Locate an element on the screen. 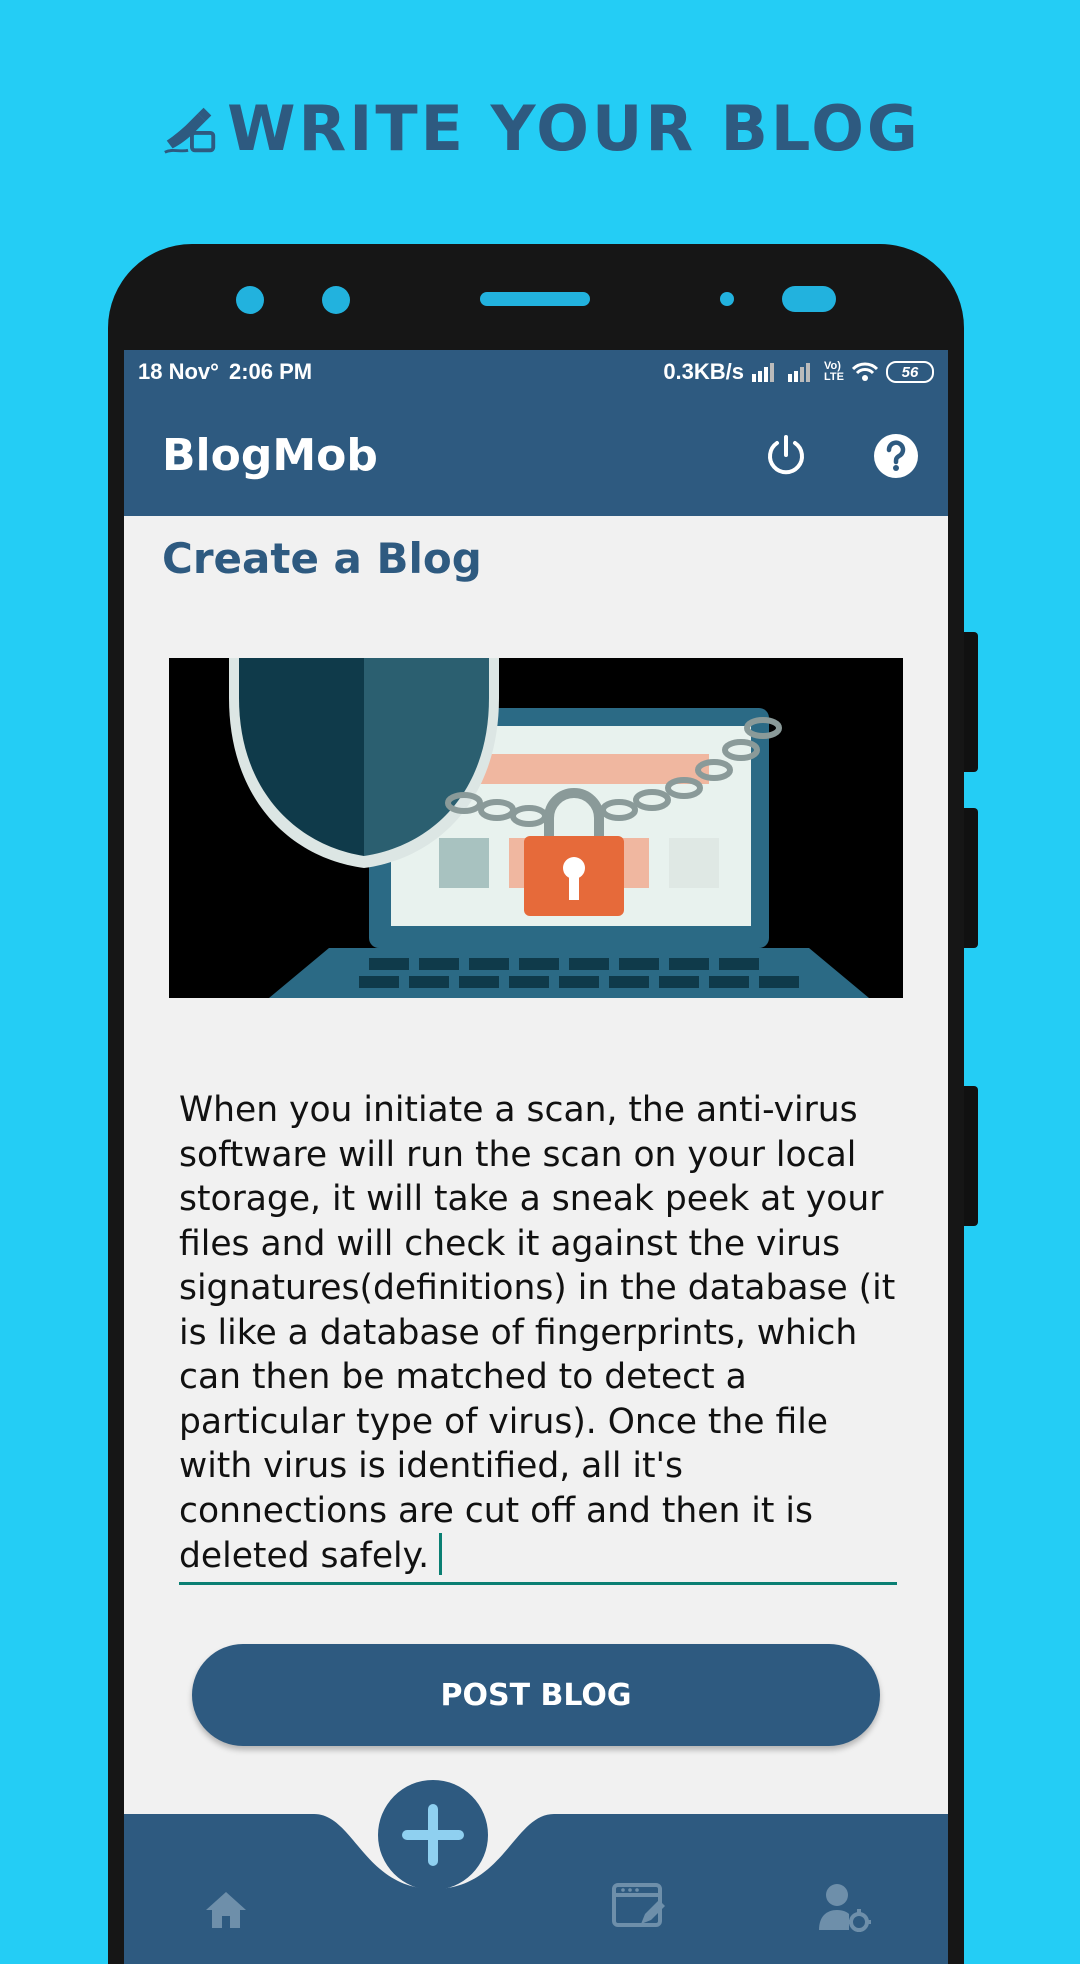  text-cursor is located at coordinates (441, 1554).